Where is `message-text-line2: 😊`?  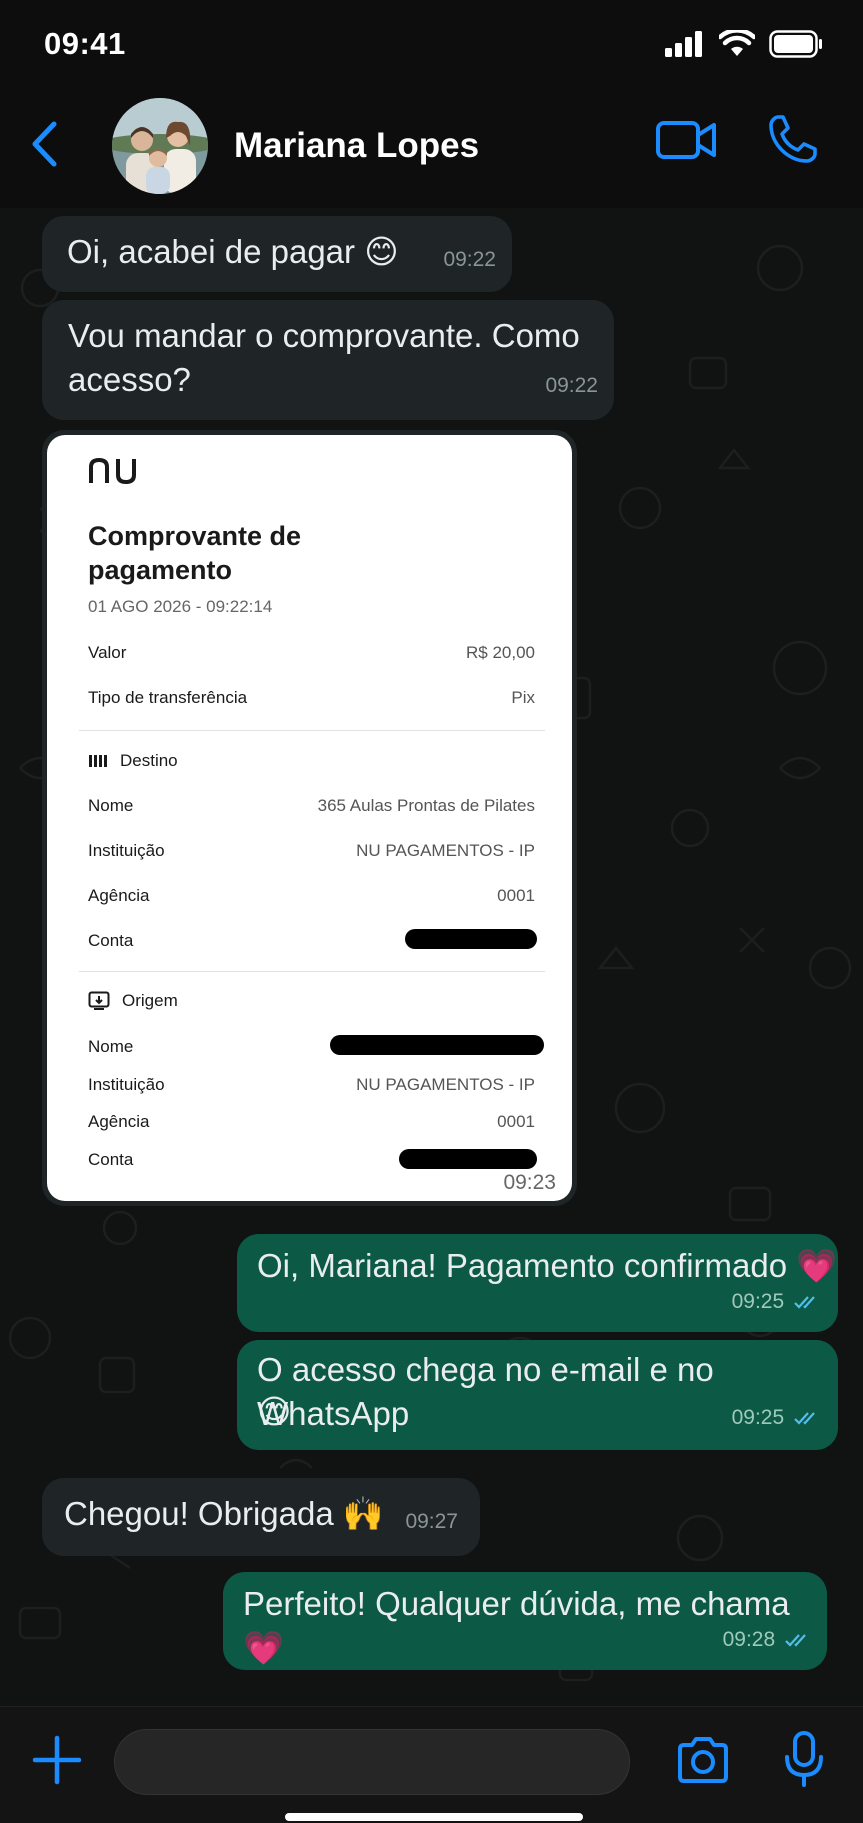
message-text-line2: 😊 is located at coordinates (274, 1411).